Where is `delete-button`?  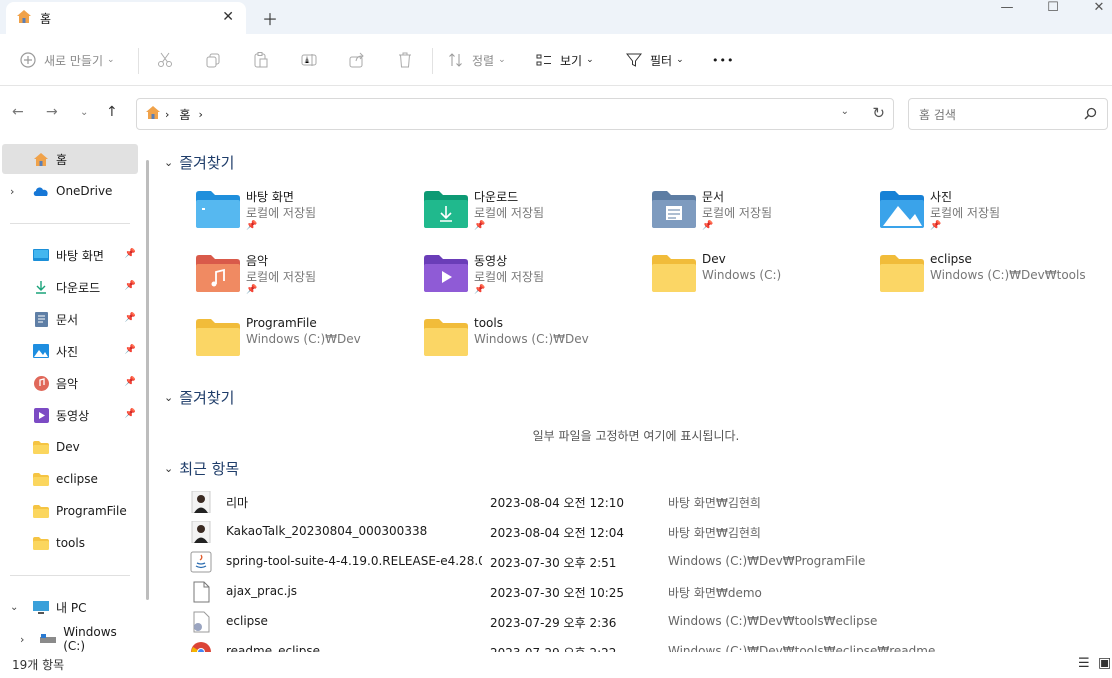
delete-button is located at coordinates (405, 60).